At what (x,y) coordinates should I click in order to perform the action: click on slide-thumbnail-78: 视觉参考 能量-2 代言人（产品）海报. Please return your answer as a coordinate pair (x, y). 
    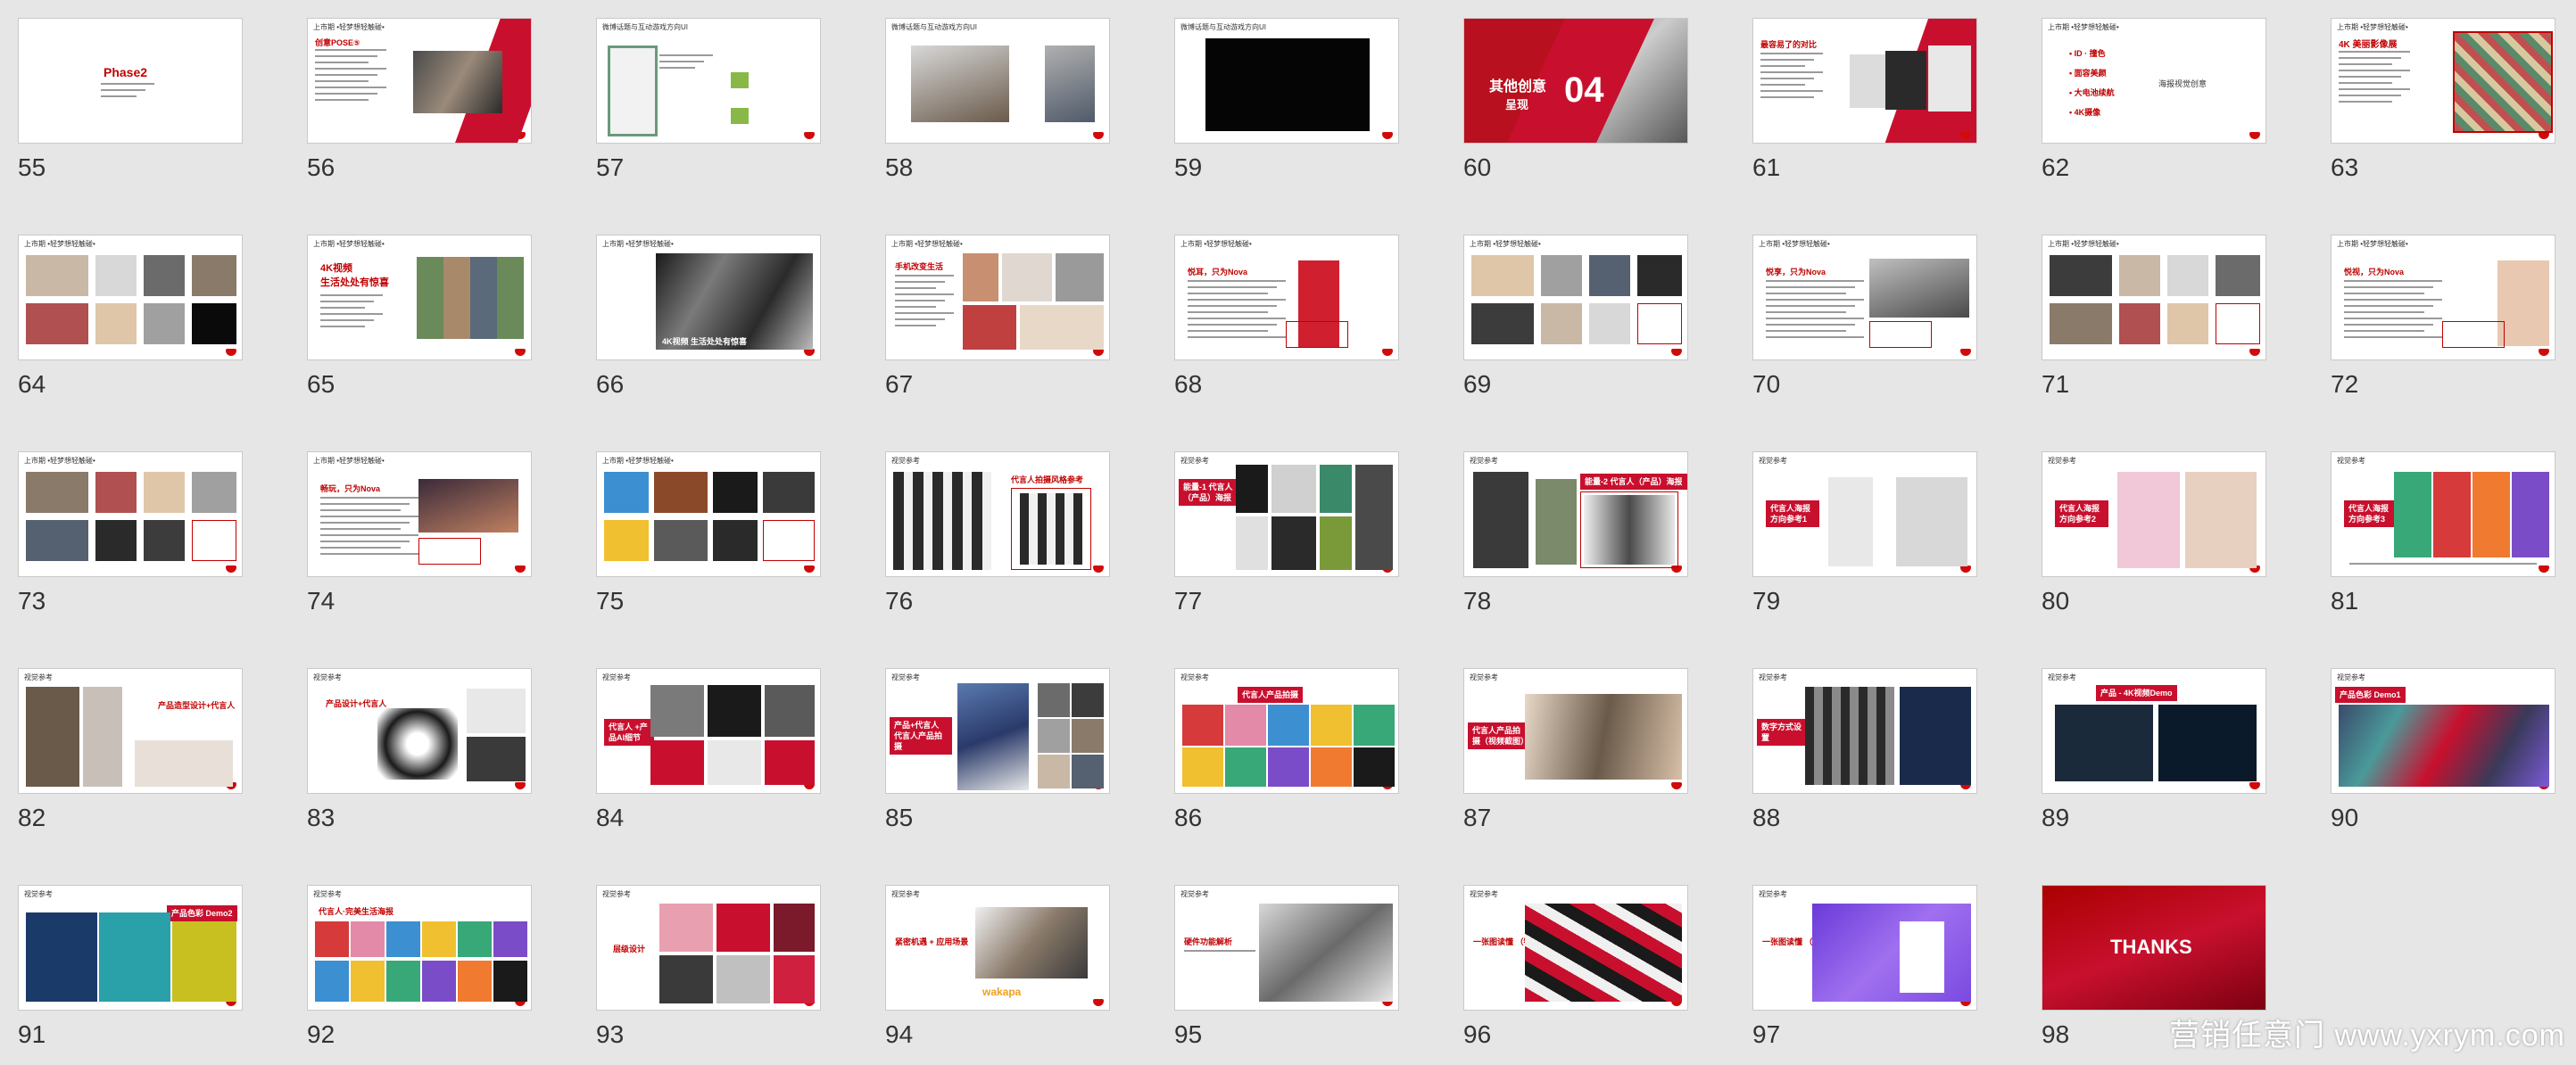
    Looking at the image, I should click on (1575, 514).